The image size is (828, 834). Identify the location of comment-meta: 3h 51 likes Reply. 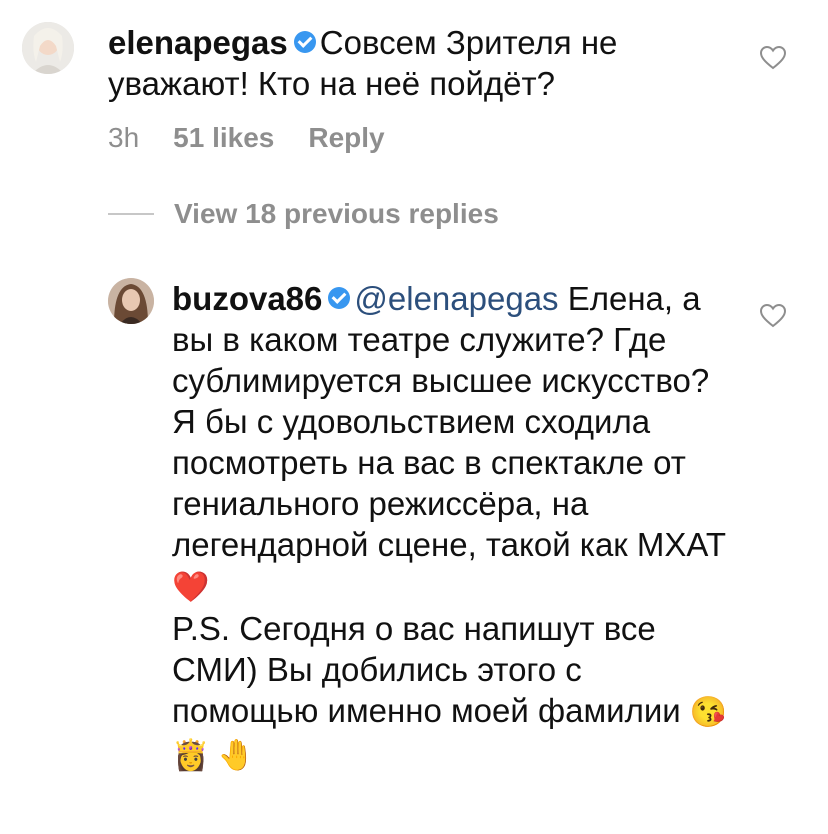
(246, 138).